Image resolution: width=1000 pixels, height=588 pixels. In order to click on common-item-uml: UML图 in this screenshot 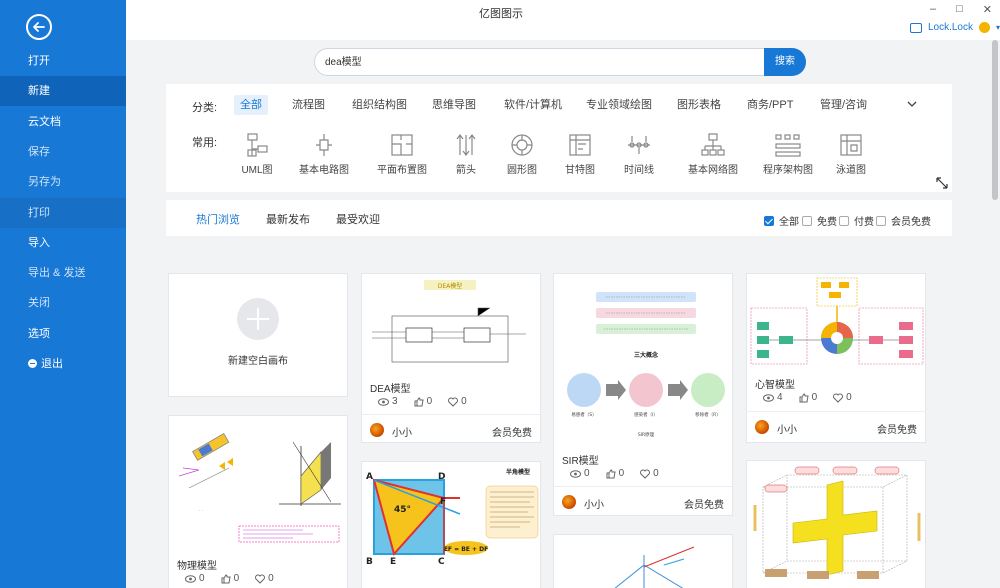, I will do `click(257, 154)`.